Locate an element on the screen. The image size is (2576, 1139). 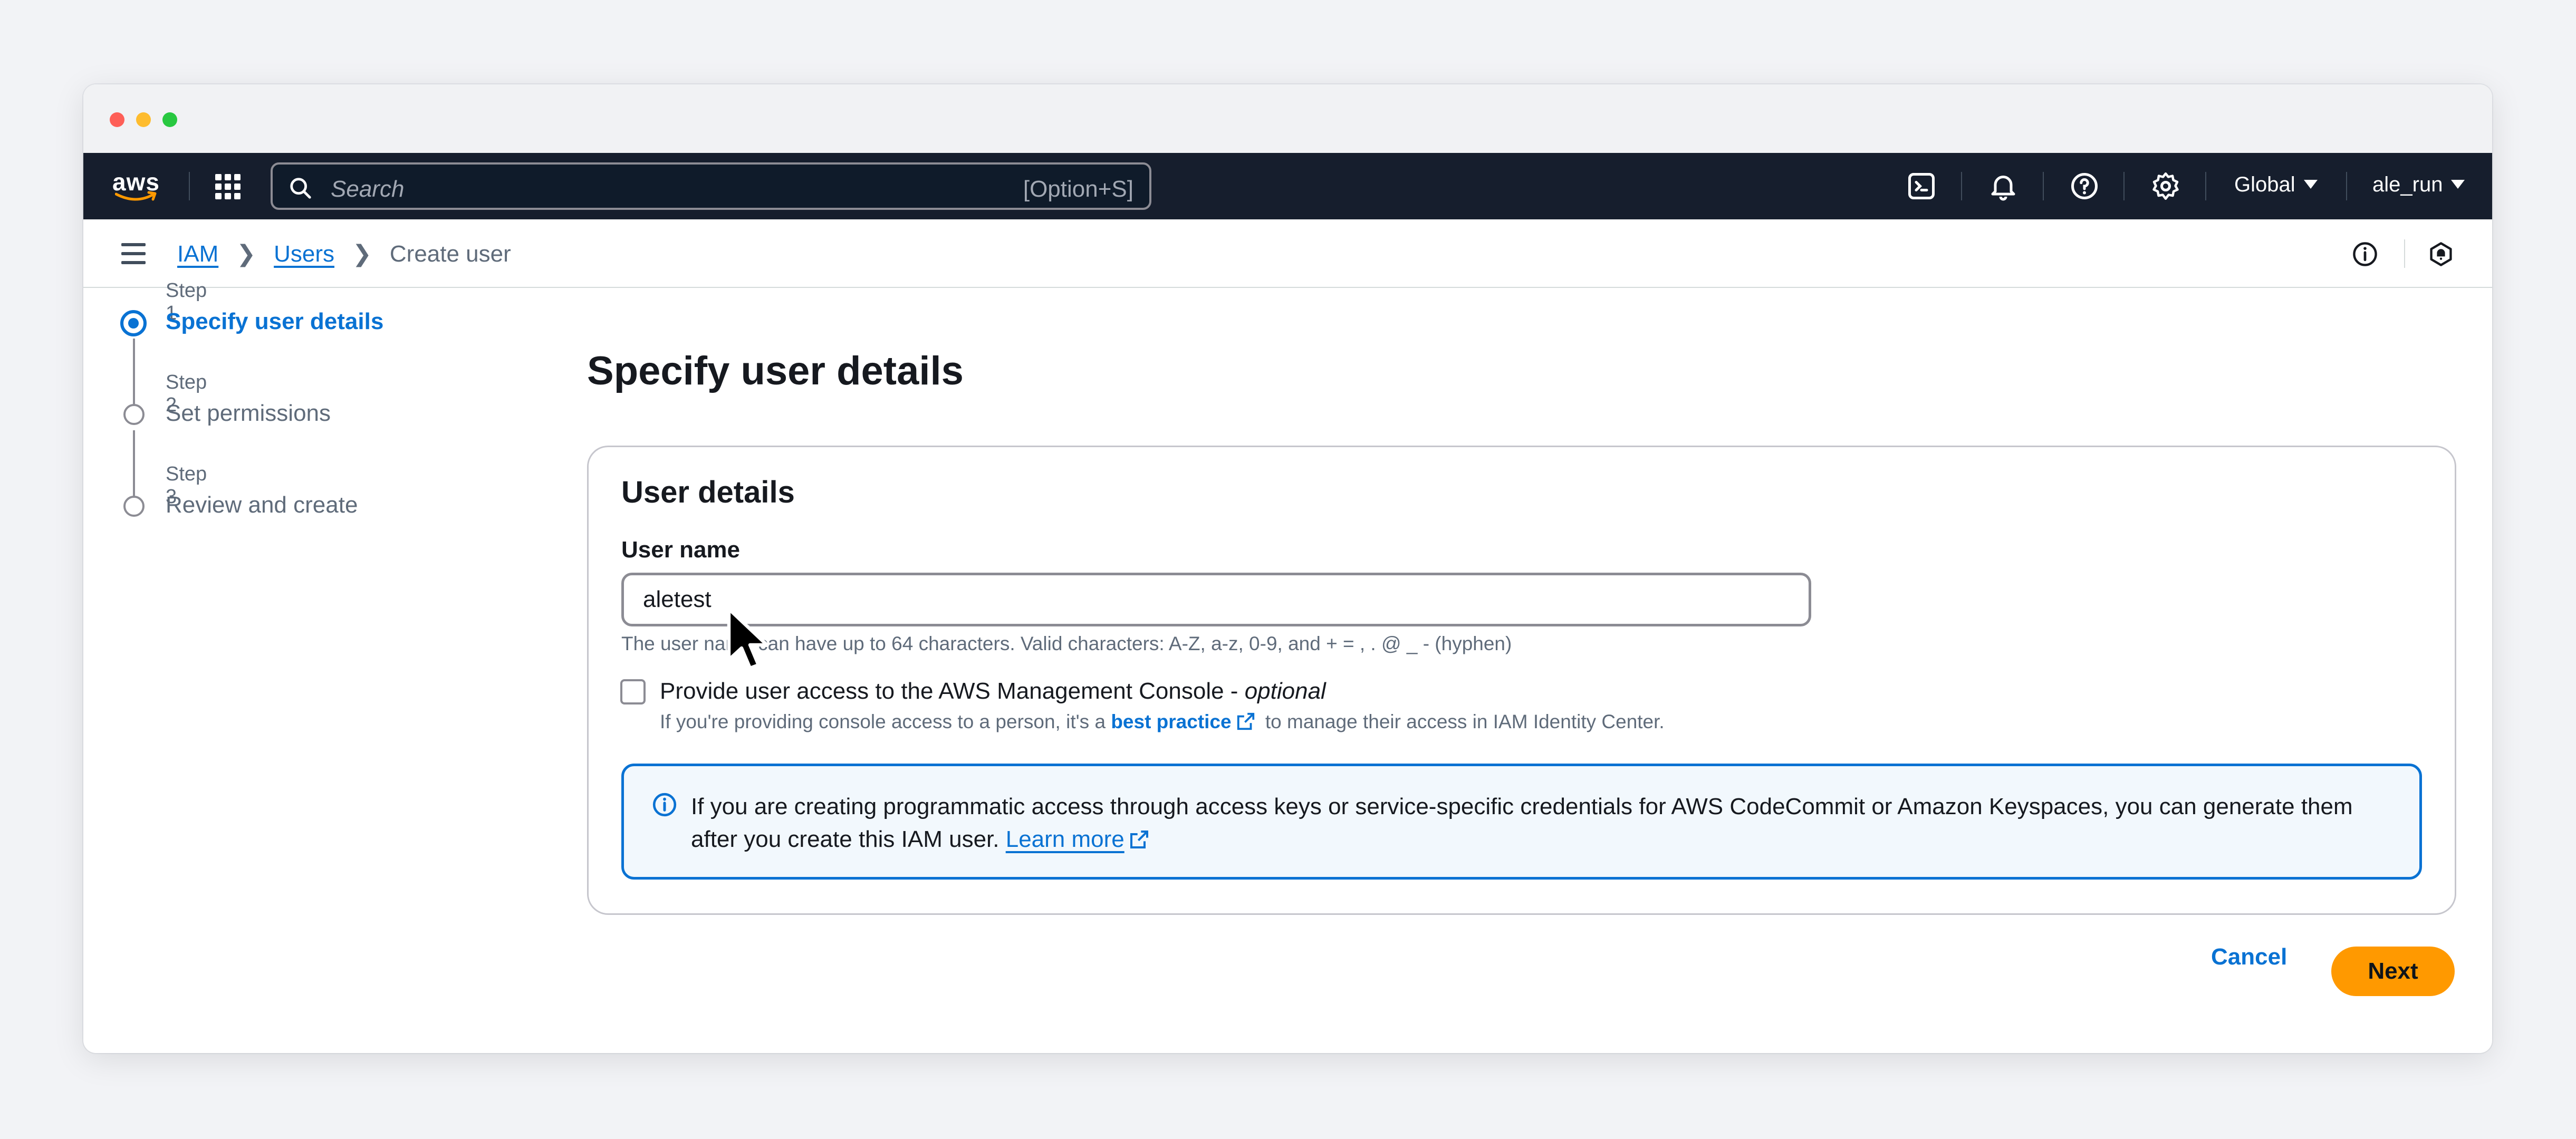
minimize-window-button is located at coordinates (144, 119).